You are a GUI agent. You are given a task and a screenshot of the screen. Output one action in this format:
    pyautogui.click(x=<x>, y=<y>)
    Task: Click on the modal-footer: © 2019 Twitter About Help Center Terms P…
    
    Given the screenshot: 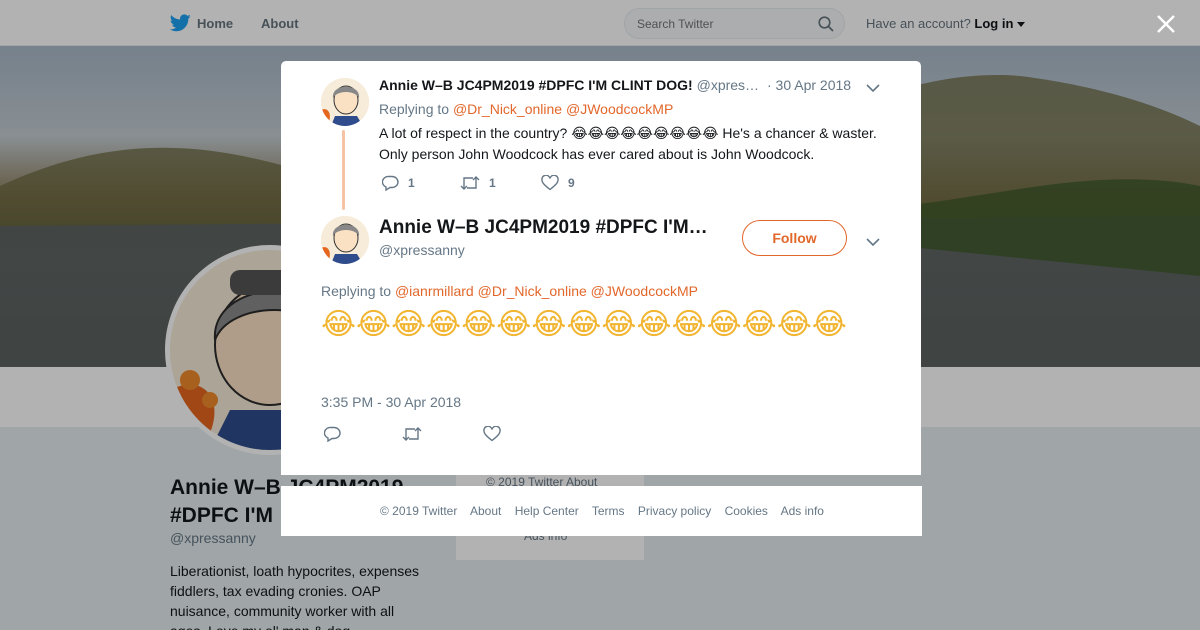 What is the action you would take?
    pyautogui.click(x=601, y=511)
    